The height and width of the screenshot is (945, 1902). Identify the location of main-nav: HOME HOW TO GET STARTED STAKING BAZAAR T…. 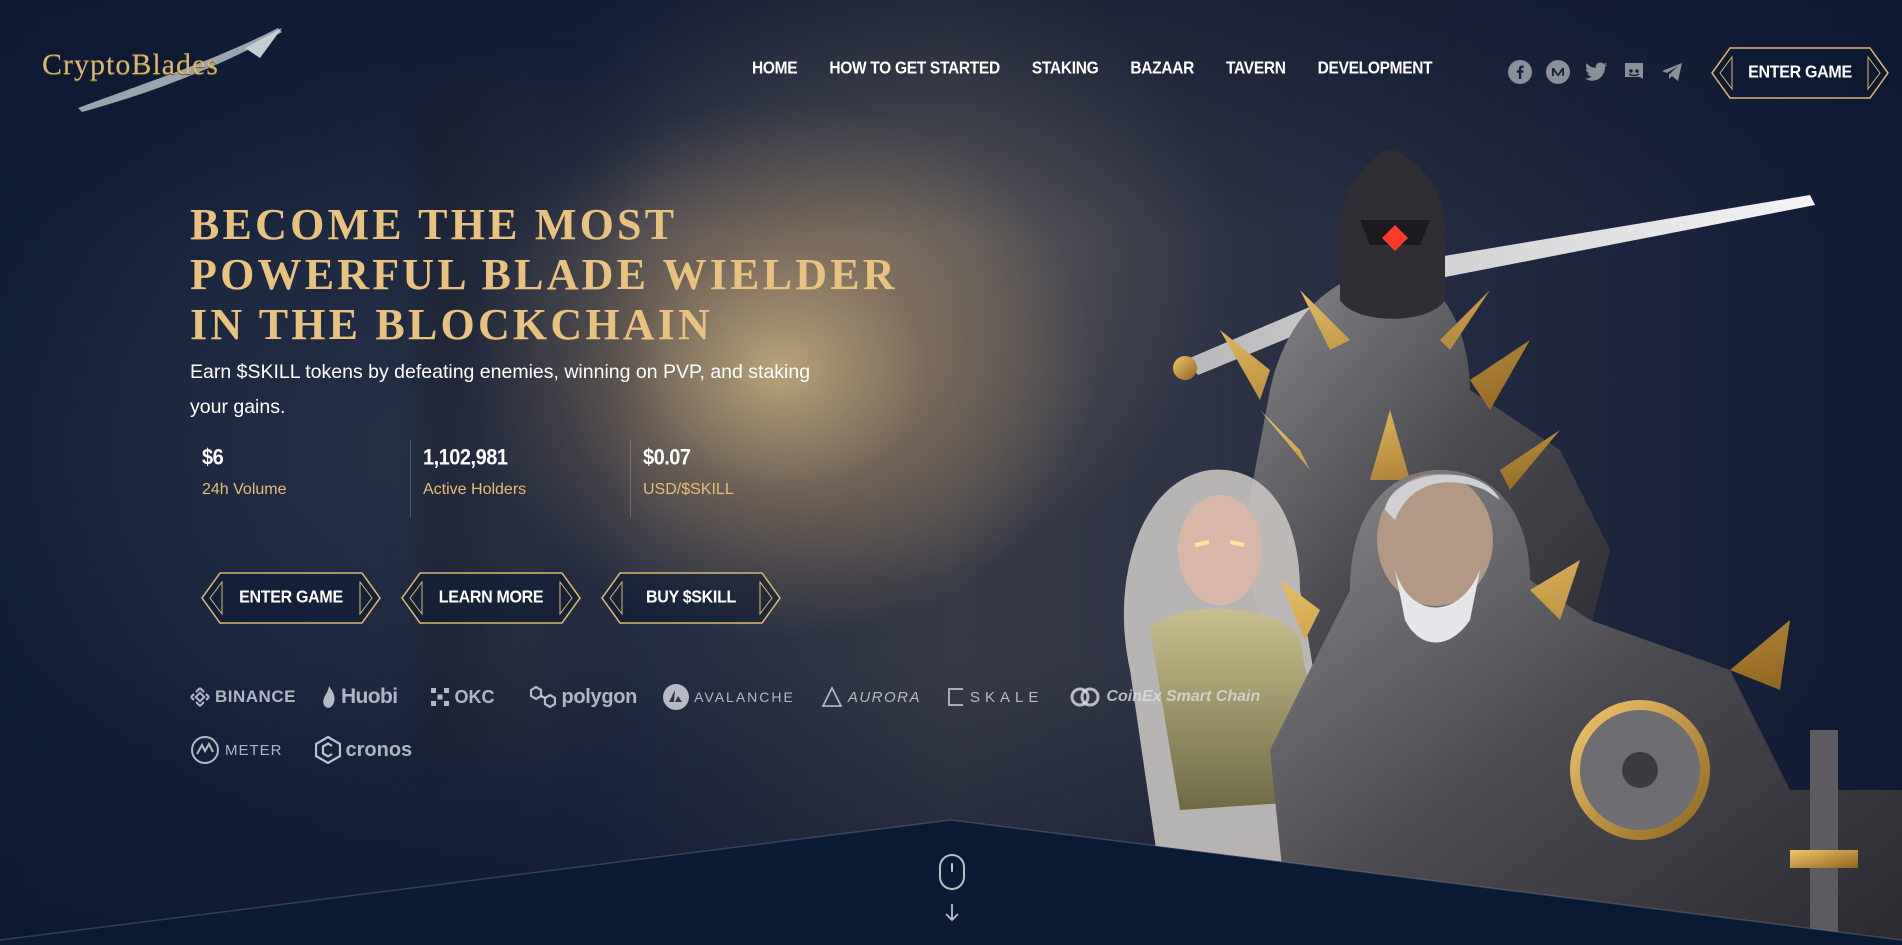
(1092, 69).